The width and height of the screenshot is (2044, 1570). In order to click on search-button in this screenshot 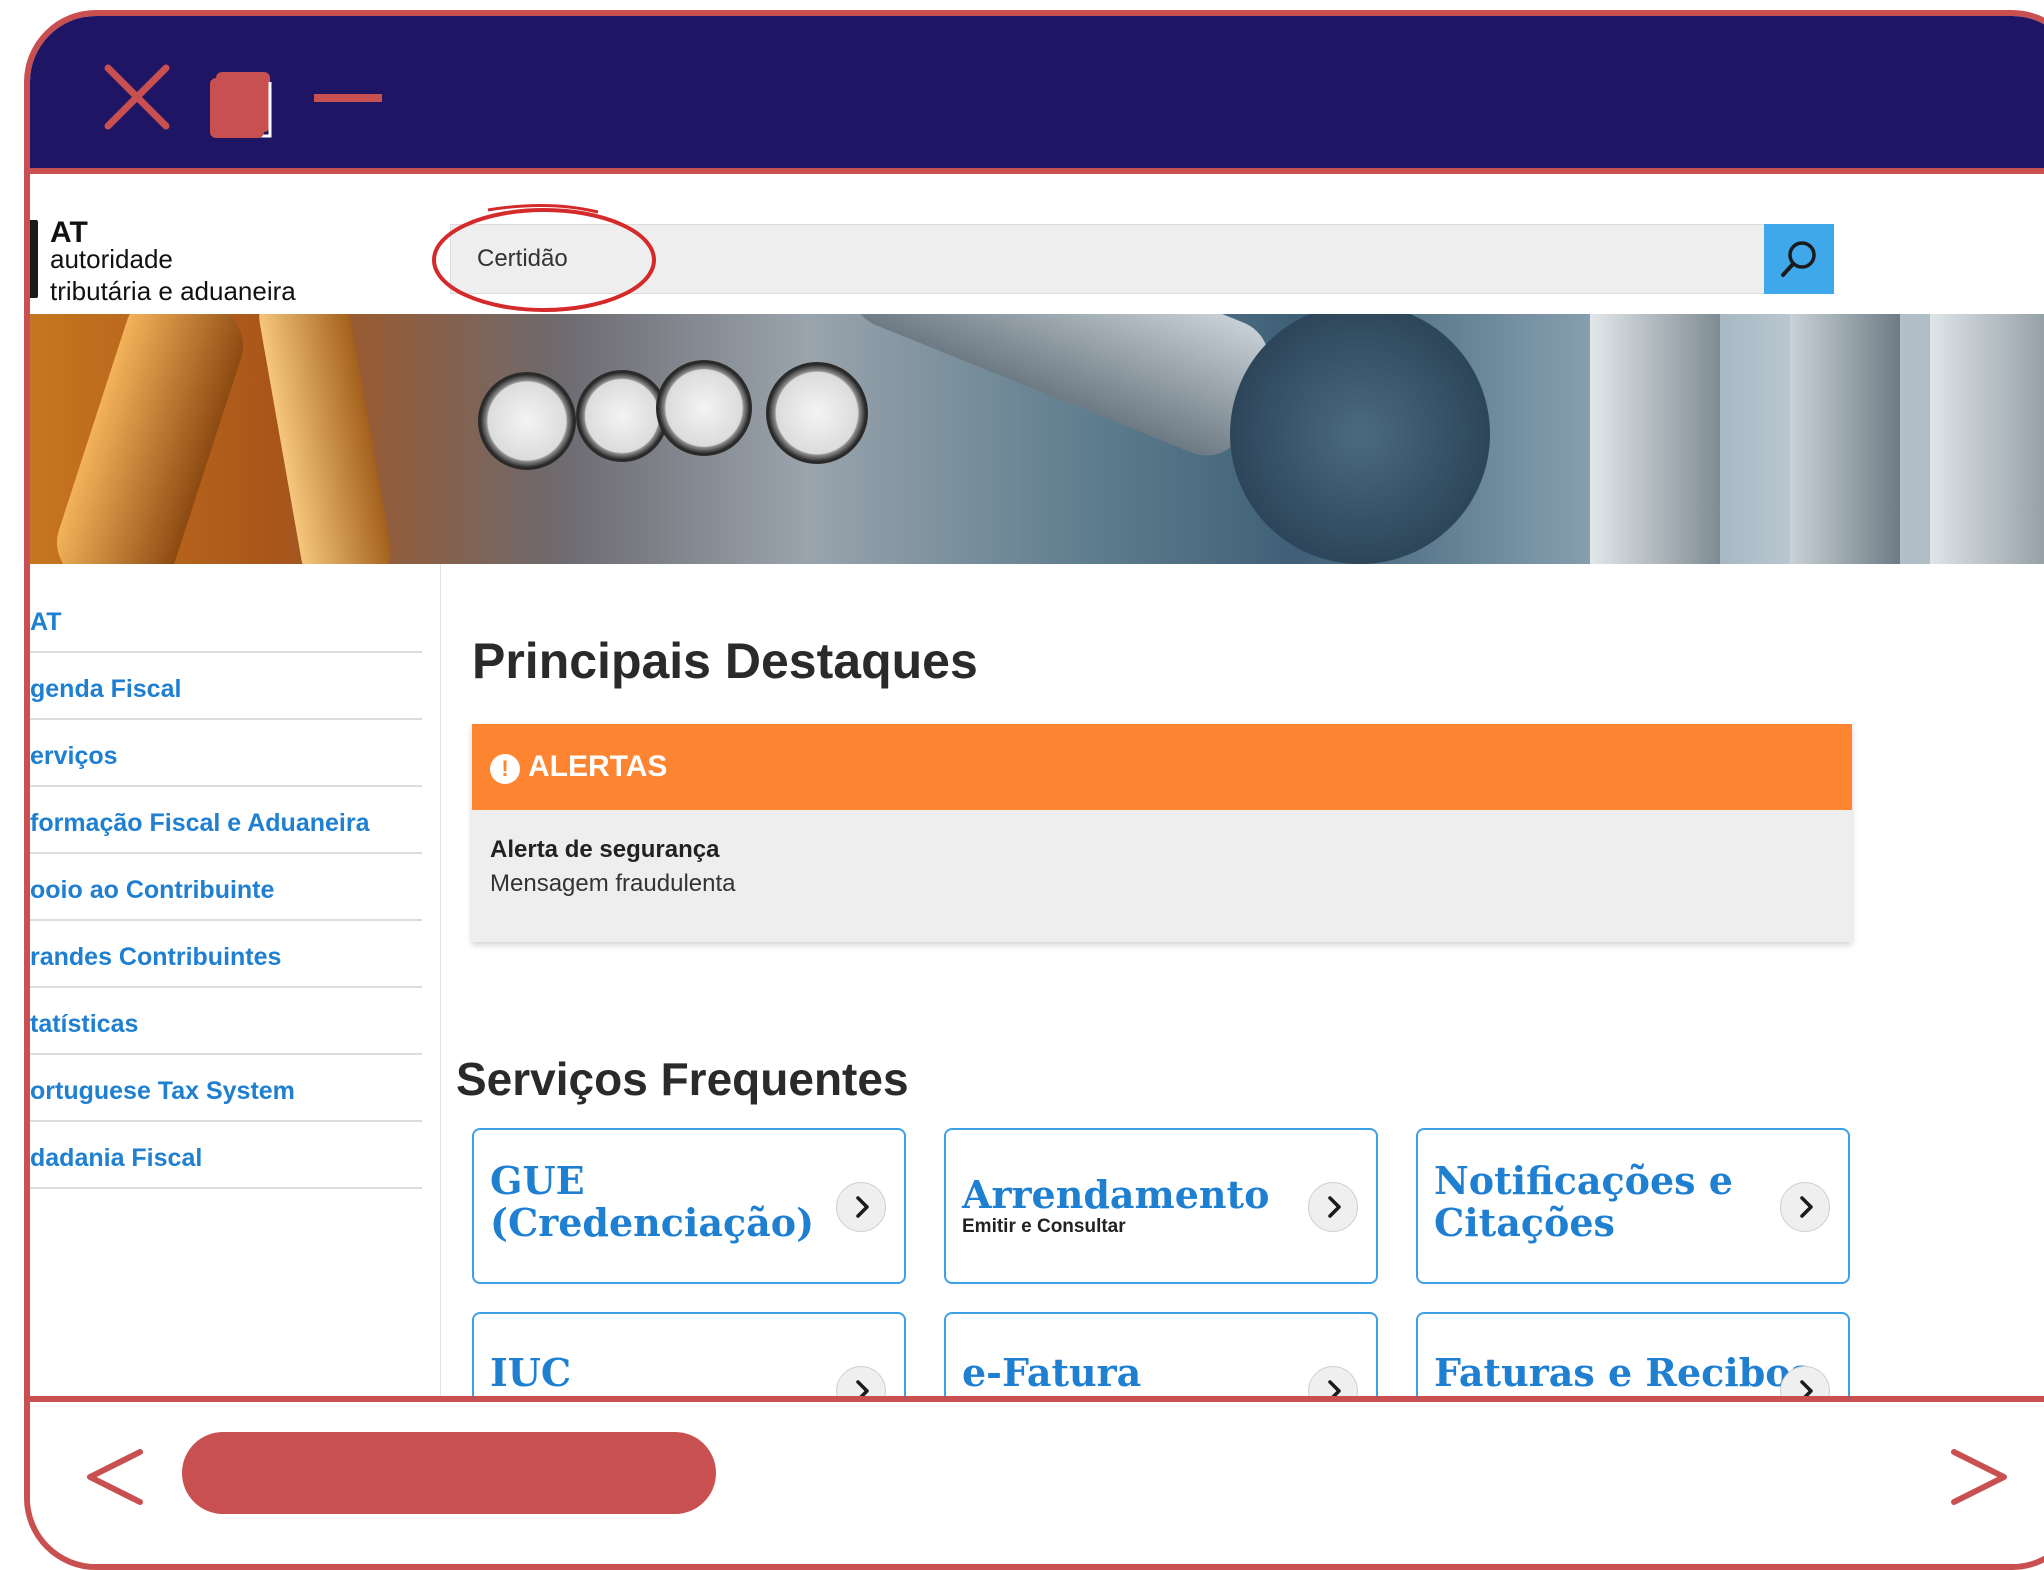, I will do `click(1799, 259)`.